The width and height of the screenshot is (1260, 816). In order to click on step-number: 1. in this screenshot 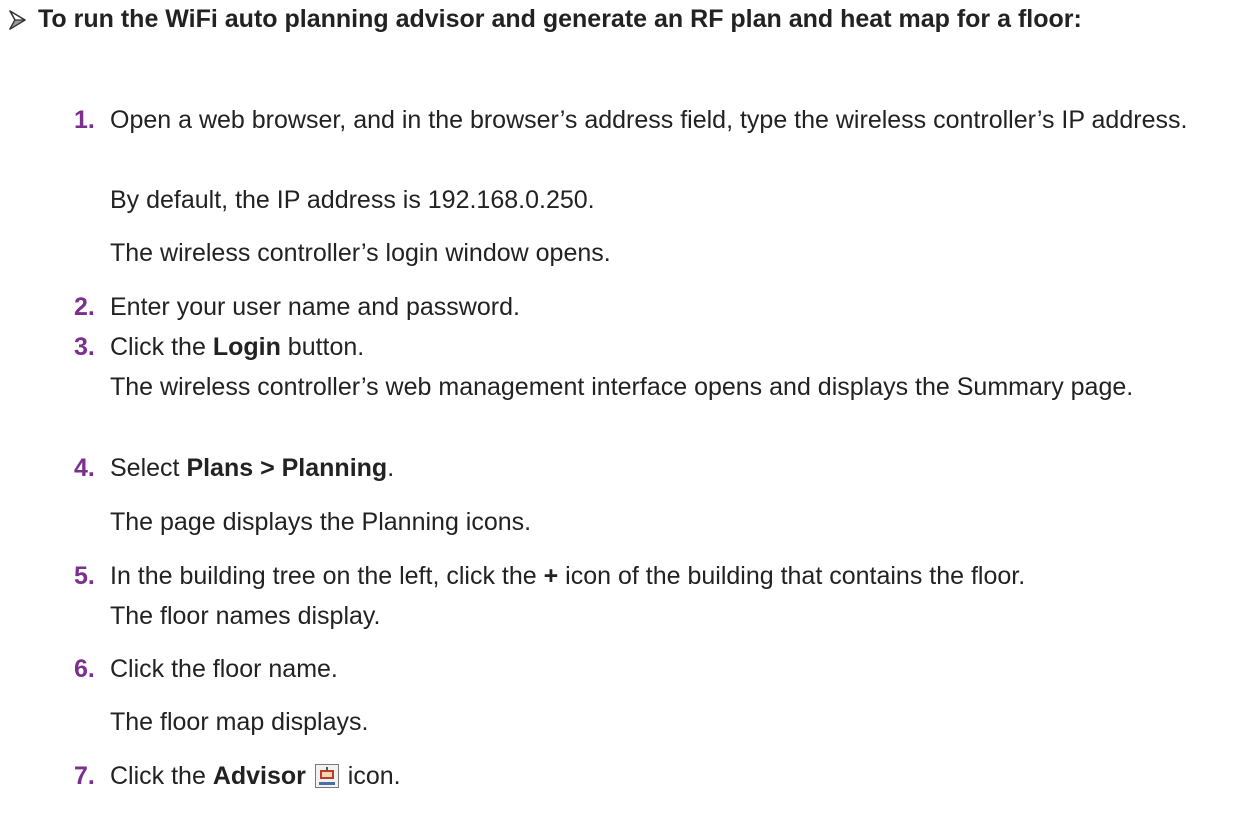, I will do `click(84, 120)`.